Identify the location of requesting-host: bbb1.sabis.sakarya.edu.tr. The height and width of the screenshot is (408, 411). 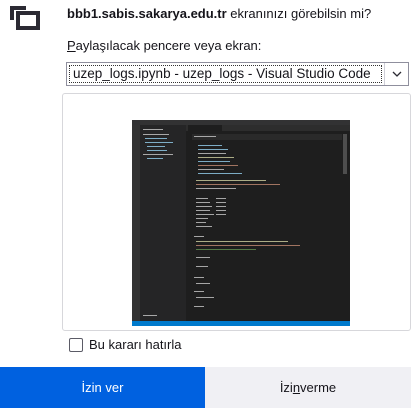
(147, 13).